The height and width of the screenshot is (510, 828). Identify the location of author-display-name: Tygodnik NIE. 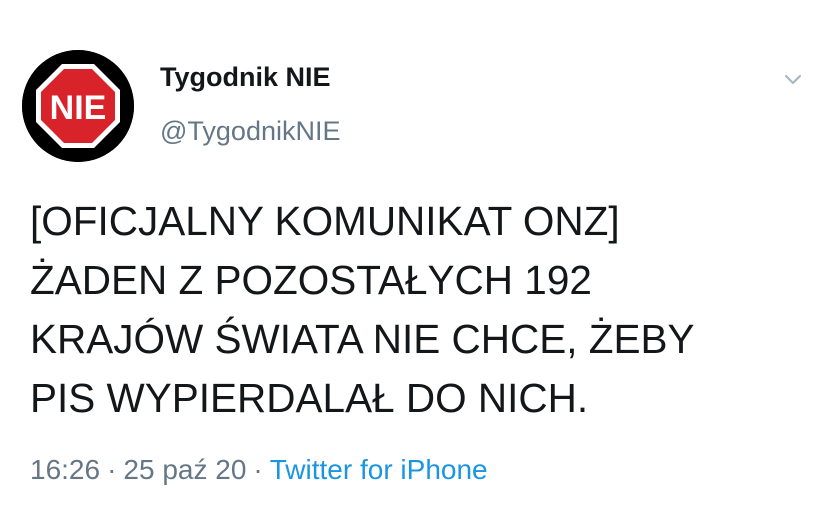
(245, 77).